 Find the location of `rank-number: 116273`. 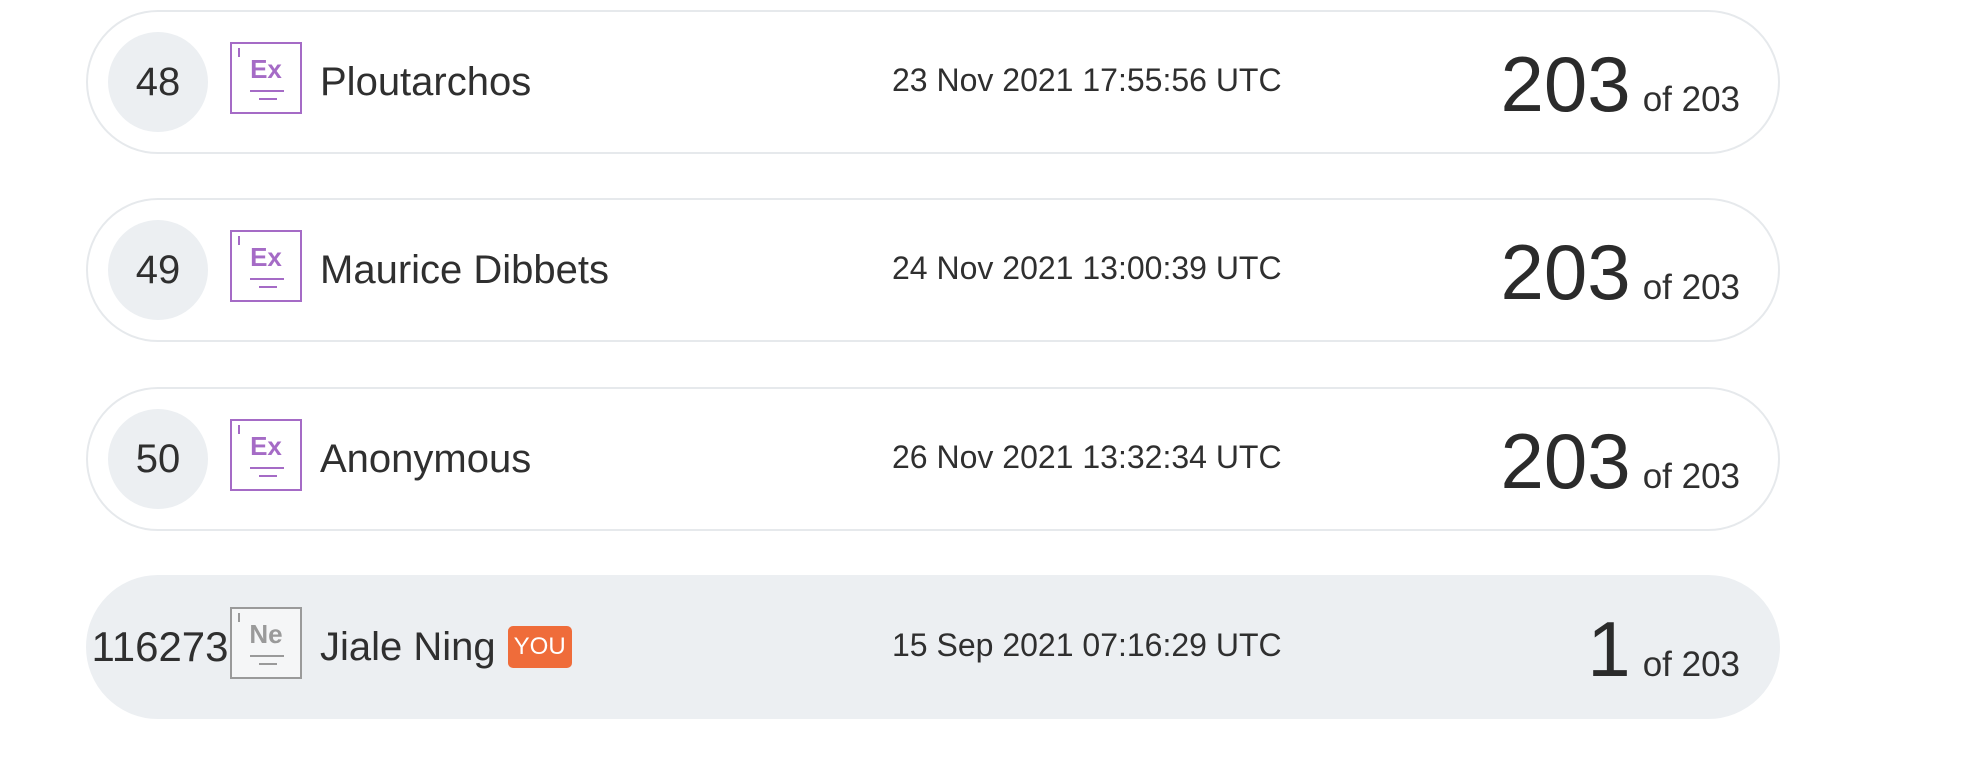

rank-number: 116273 is located at coordinates (160, 646).